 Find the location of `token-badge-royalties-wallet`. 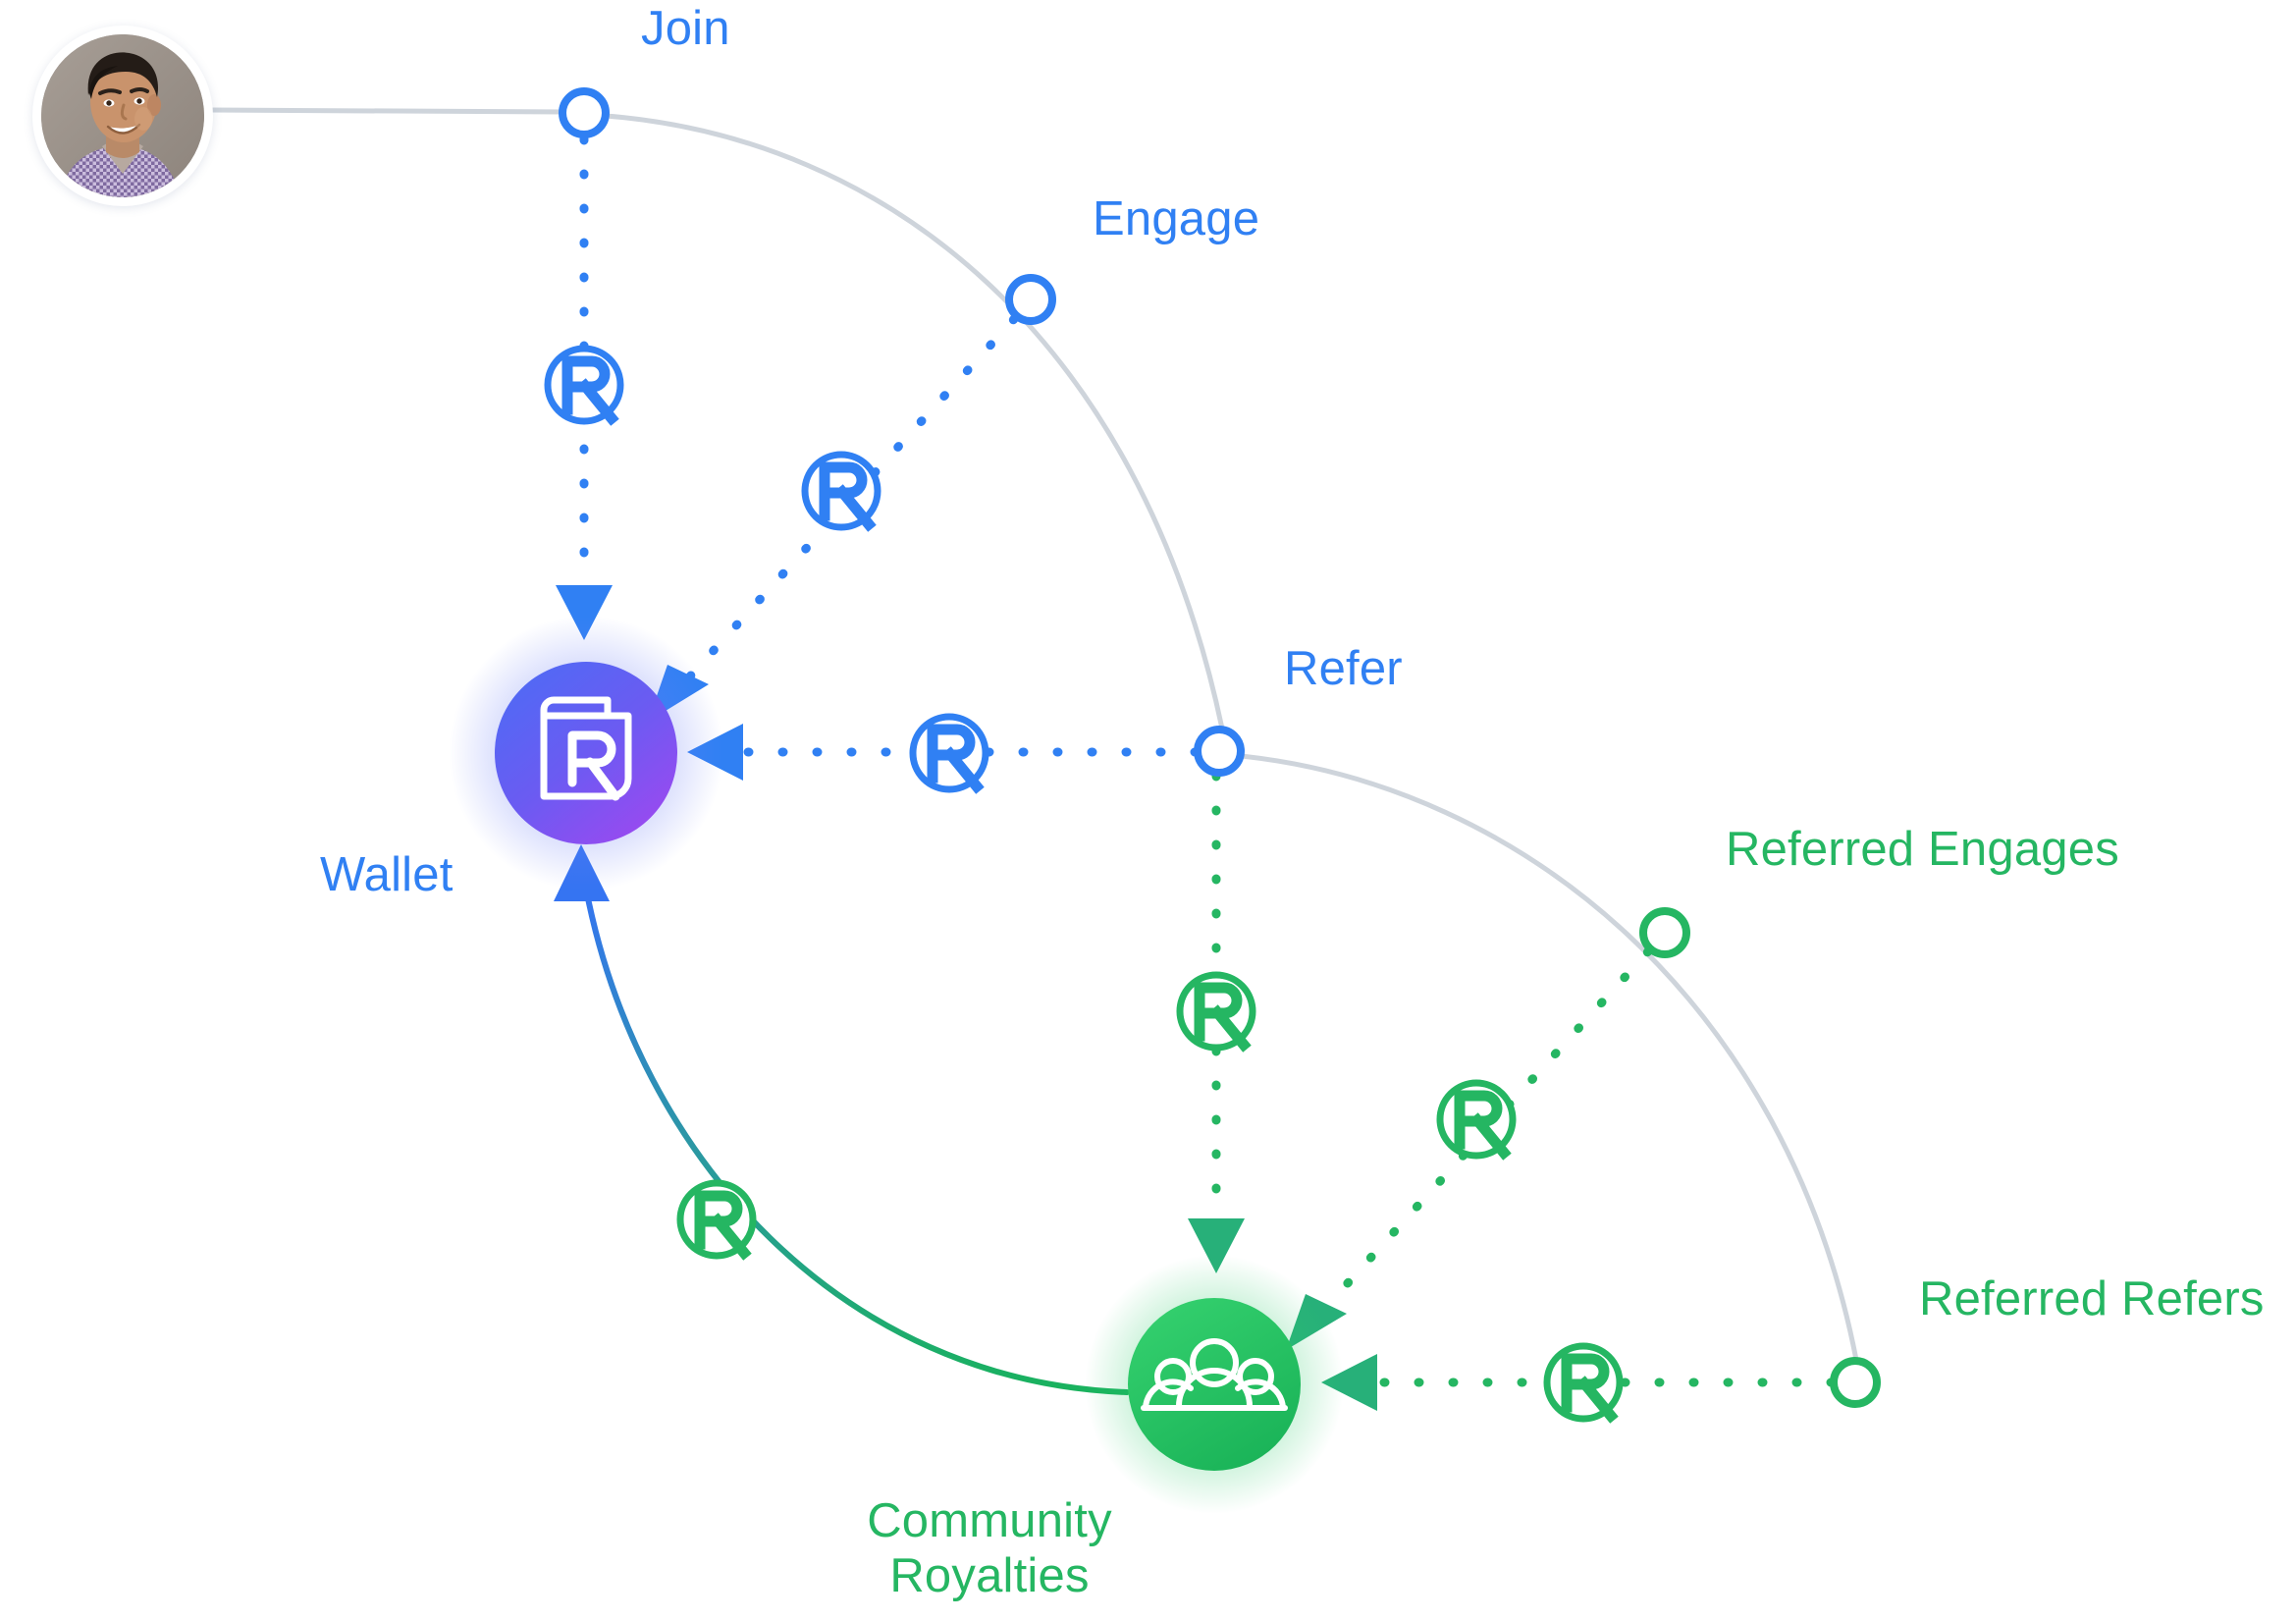

token-badge-royalties-wallet is located at coordinates (717, 1220).